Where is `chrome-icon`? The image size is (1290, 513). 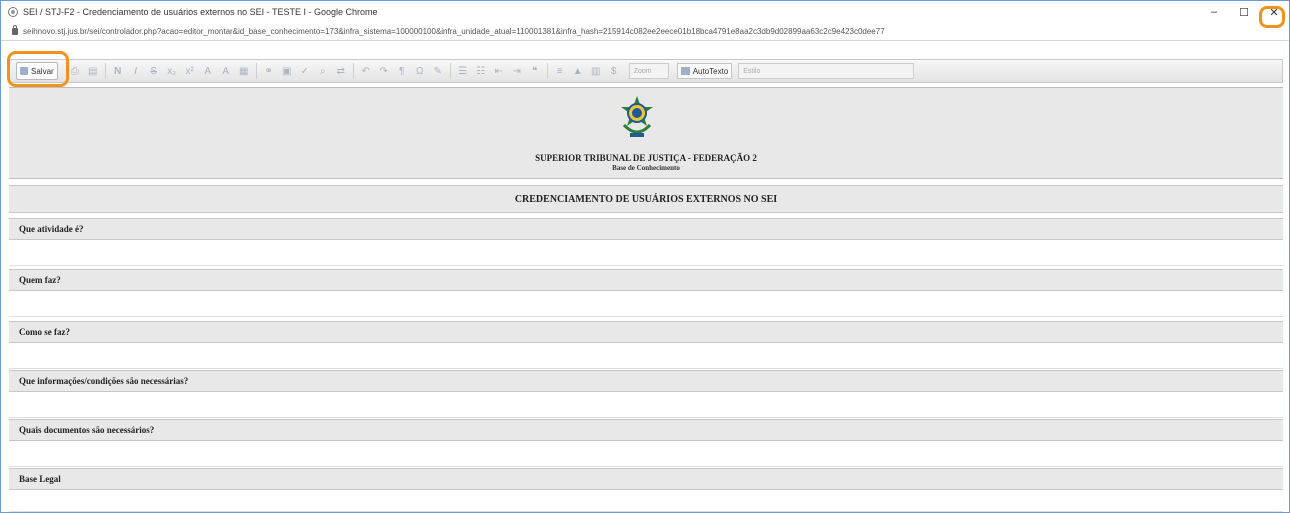 chrome-icon is located at coordinates (13, 12).